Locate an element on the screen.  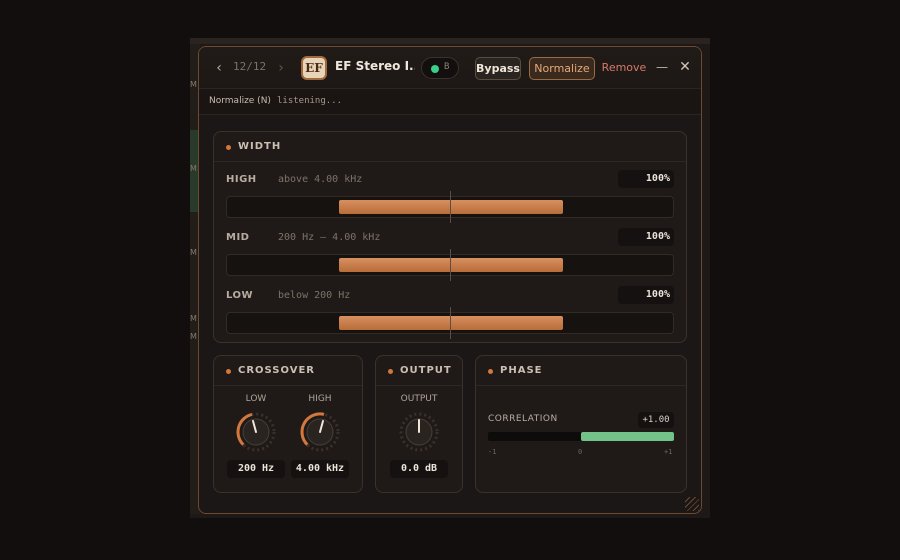
band-low: LOW below 200 Hz 100% is located at coordinates (450, 312).